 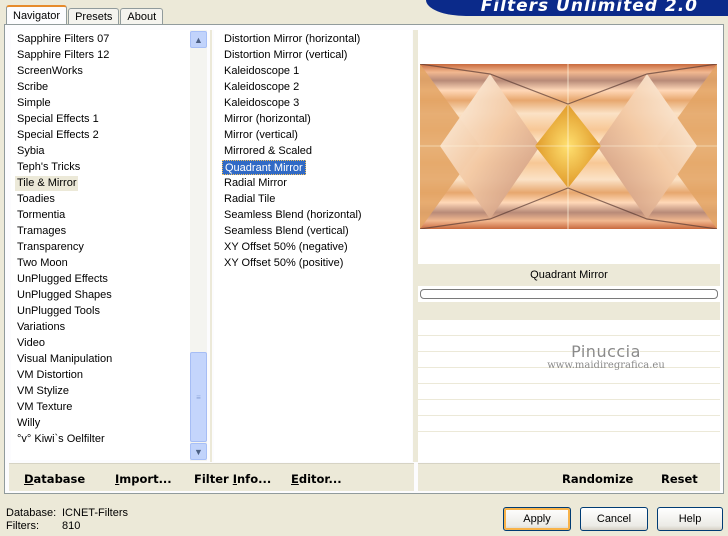 What do you see at coordinates (32, 87) in the screenshot?
I see `category-item: Scribe` at bounding box center [32, 87].